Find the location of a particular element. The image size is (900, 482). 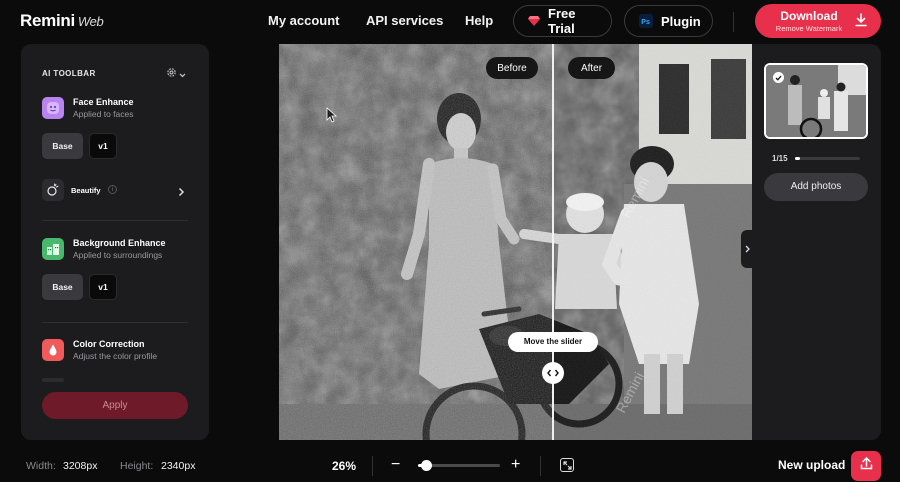

gear-icon is located at coordinates (171, 74).